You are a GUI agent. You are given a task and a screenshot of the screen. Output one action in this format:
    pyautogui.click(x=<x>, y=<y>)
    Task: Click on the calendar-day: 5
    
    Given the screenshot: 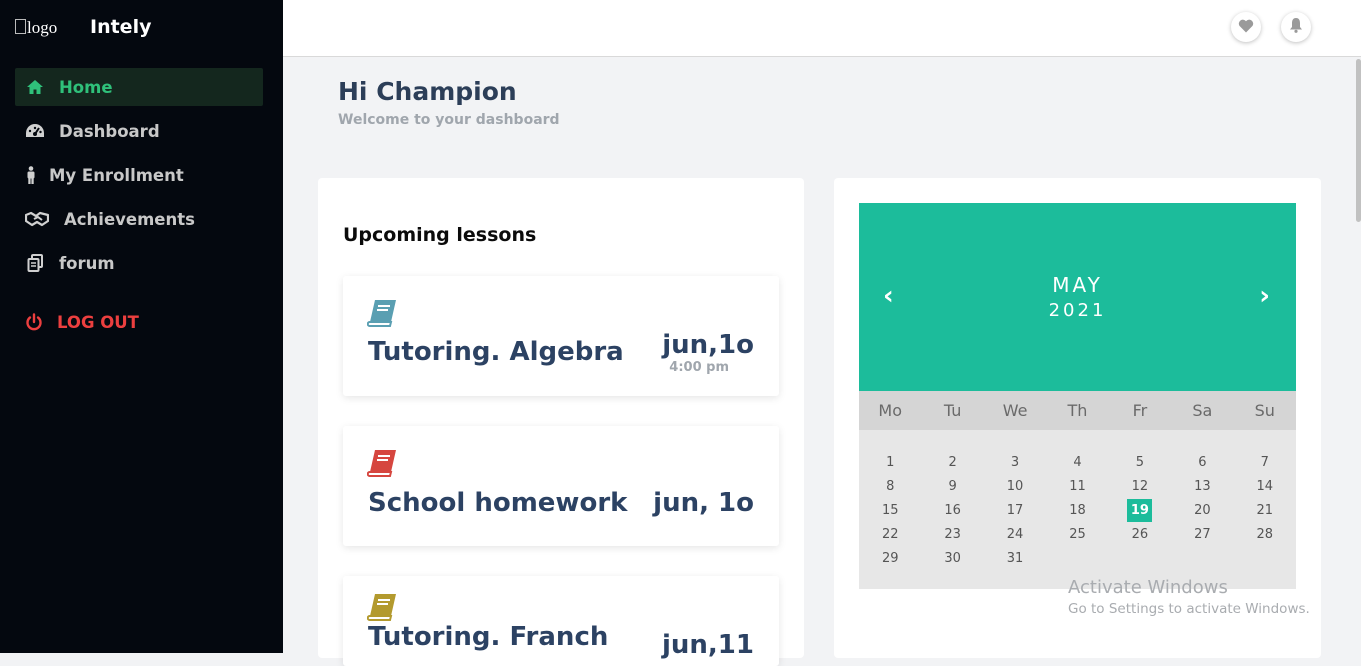 What is the action you would take?
    pyautogui.click(x=1140, y=462)
    